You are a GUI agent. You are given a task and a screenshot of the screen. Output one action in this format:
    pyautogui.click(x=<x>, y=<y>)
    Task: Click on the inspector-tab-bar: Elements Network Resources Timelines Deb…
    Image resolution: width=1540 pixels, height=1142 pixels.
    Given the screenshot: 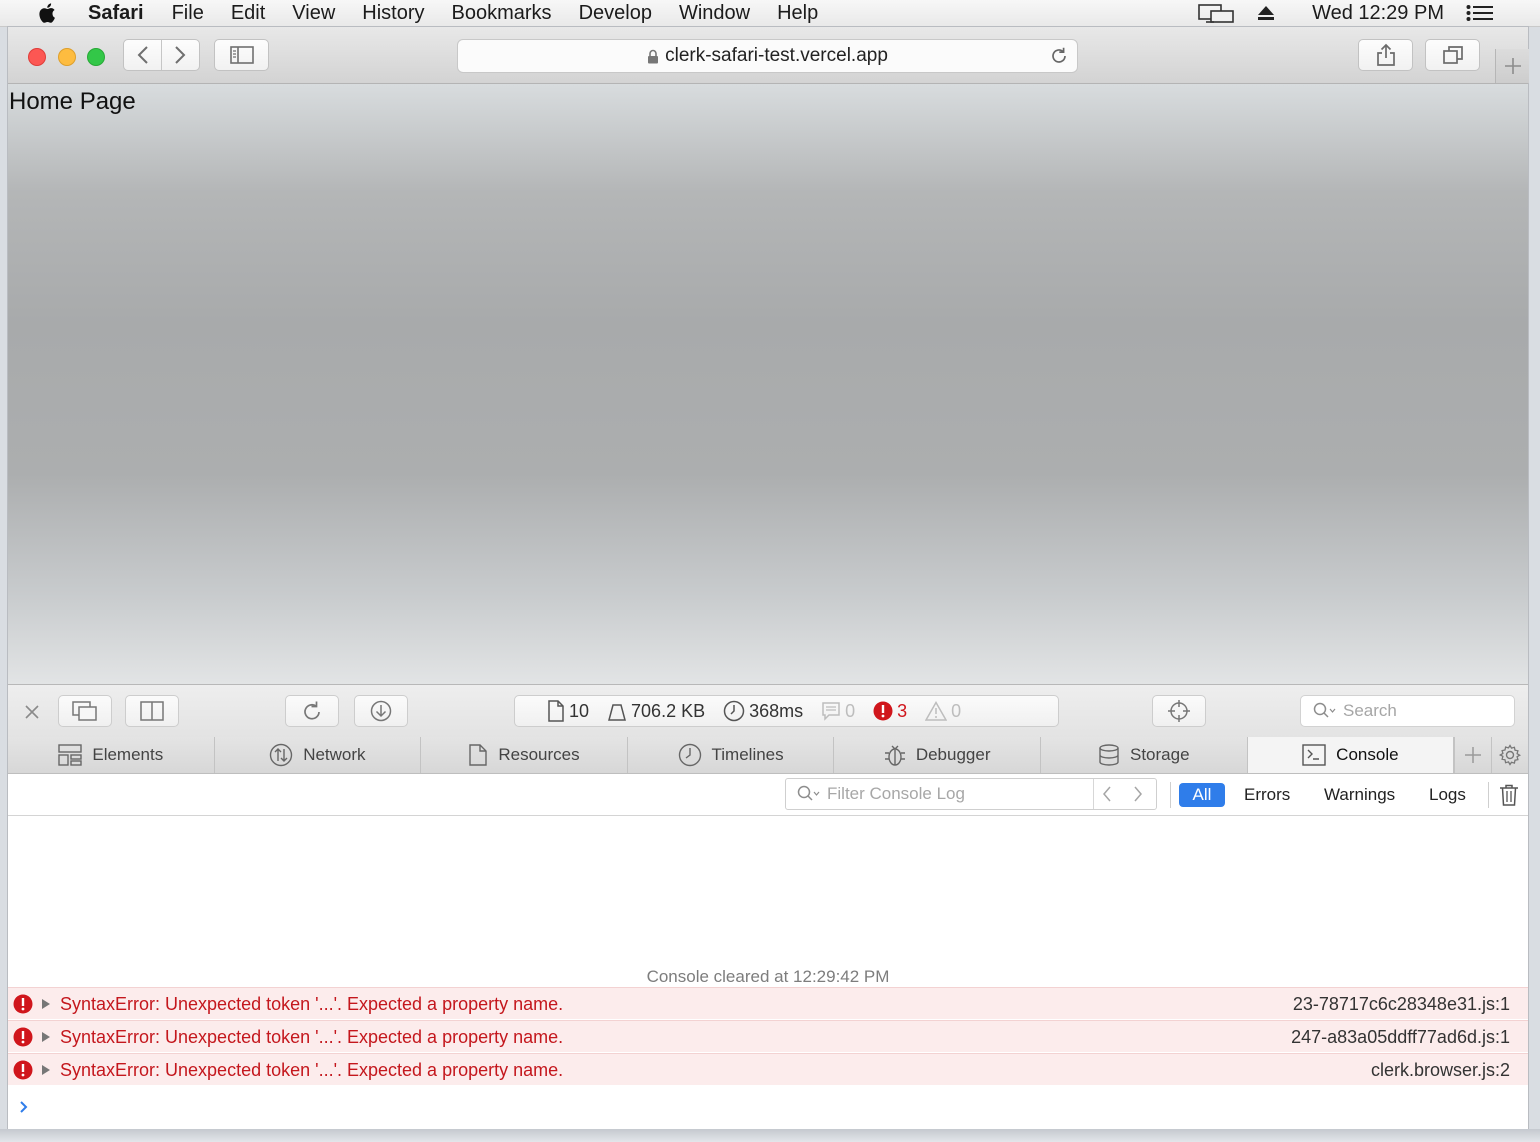 What is the action you would take?
    pyautogui.click(x=768, y=755)
    